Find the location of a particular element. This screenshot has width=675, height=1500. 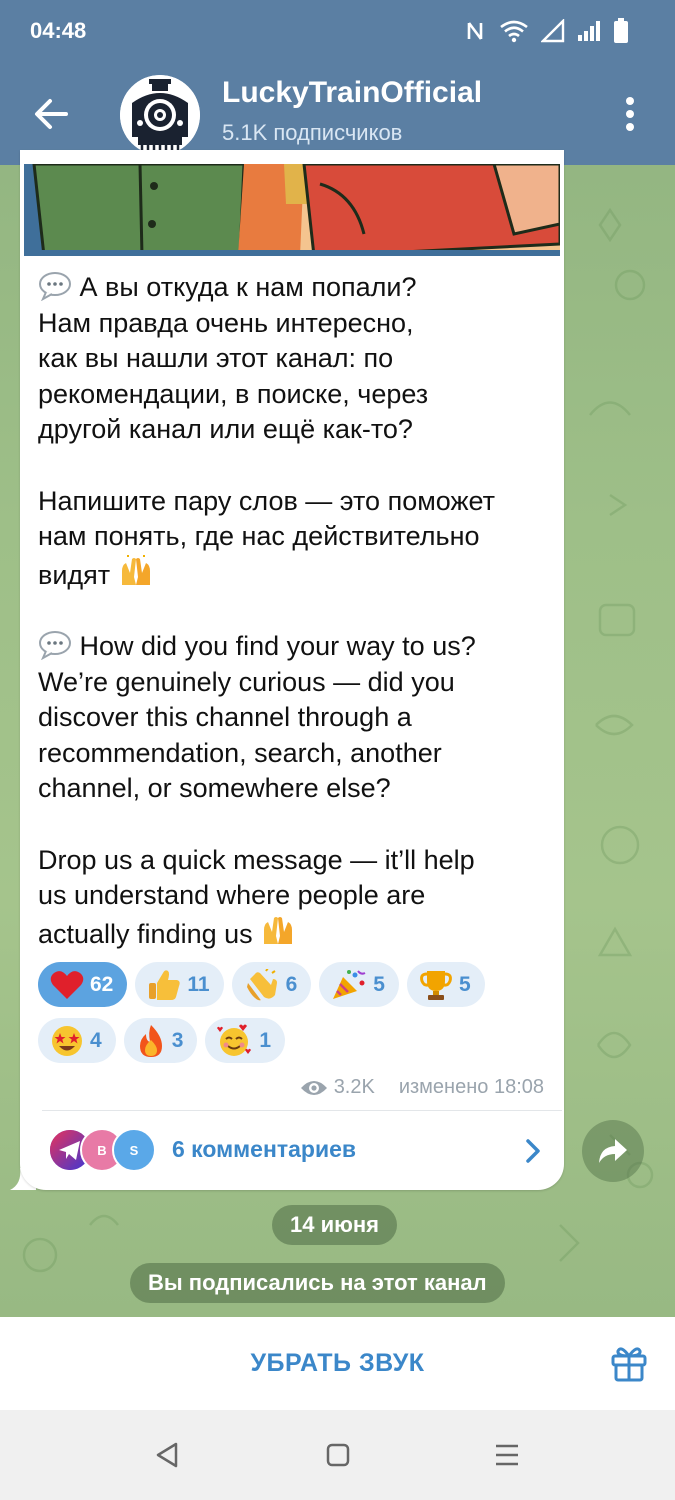

signal-empty-icon is located at coordinates (553, 31).